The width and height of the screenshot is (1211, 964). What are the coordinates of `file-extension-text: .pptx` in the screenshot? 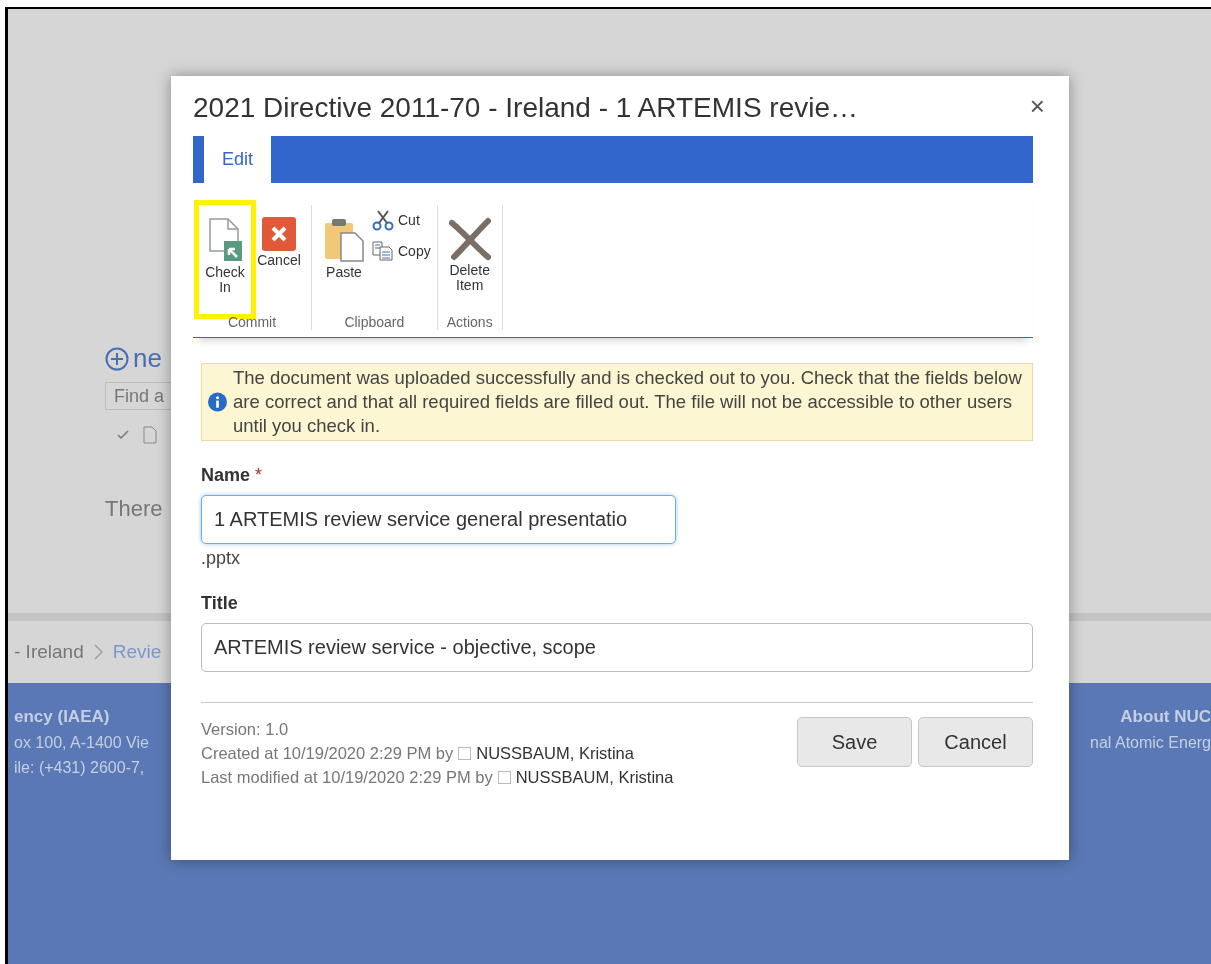 It's located at (221, 558).